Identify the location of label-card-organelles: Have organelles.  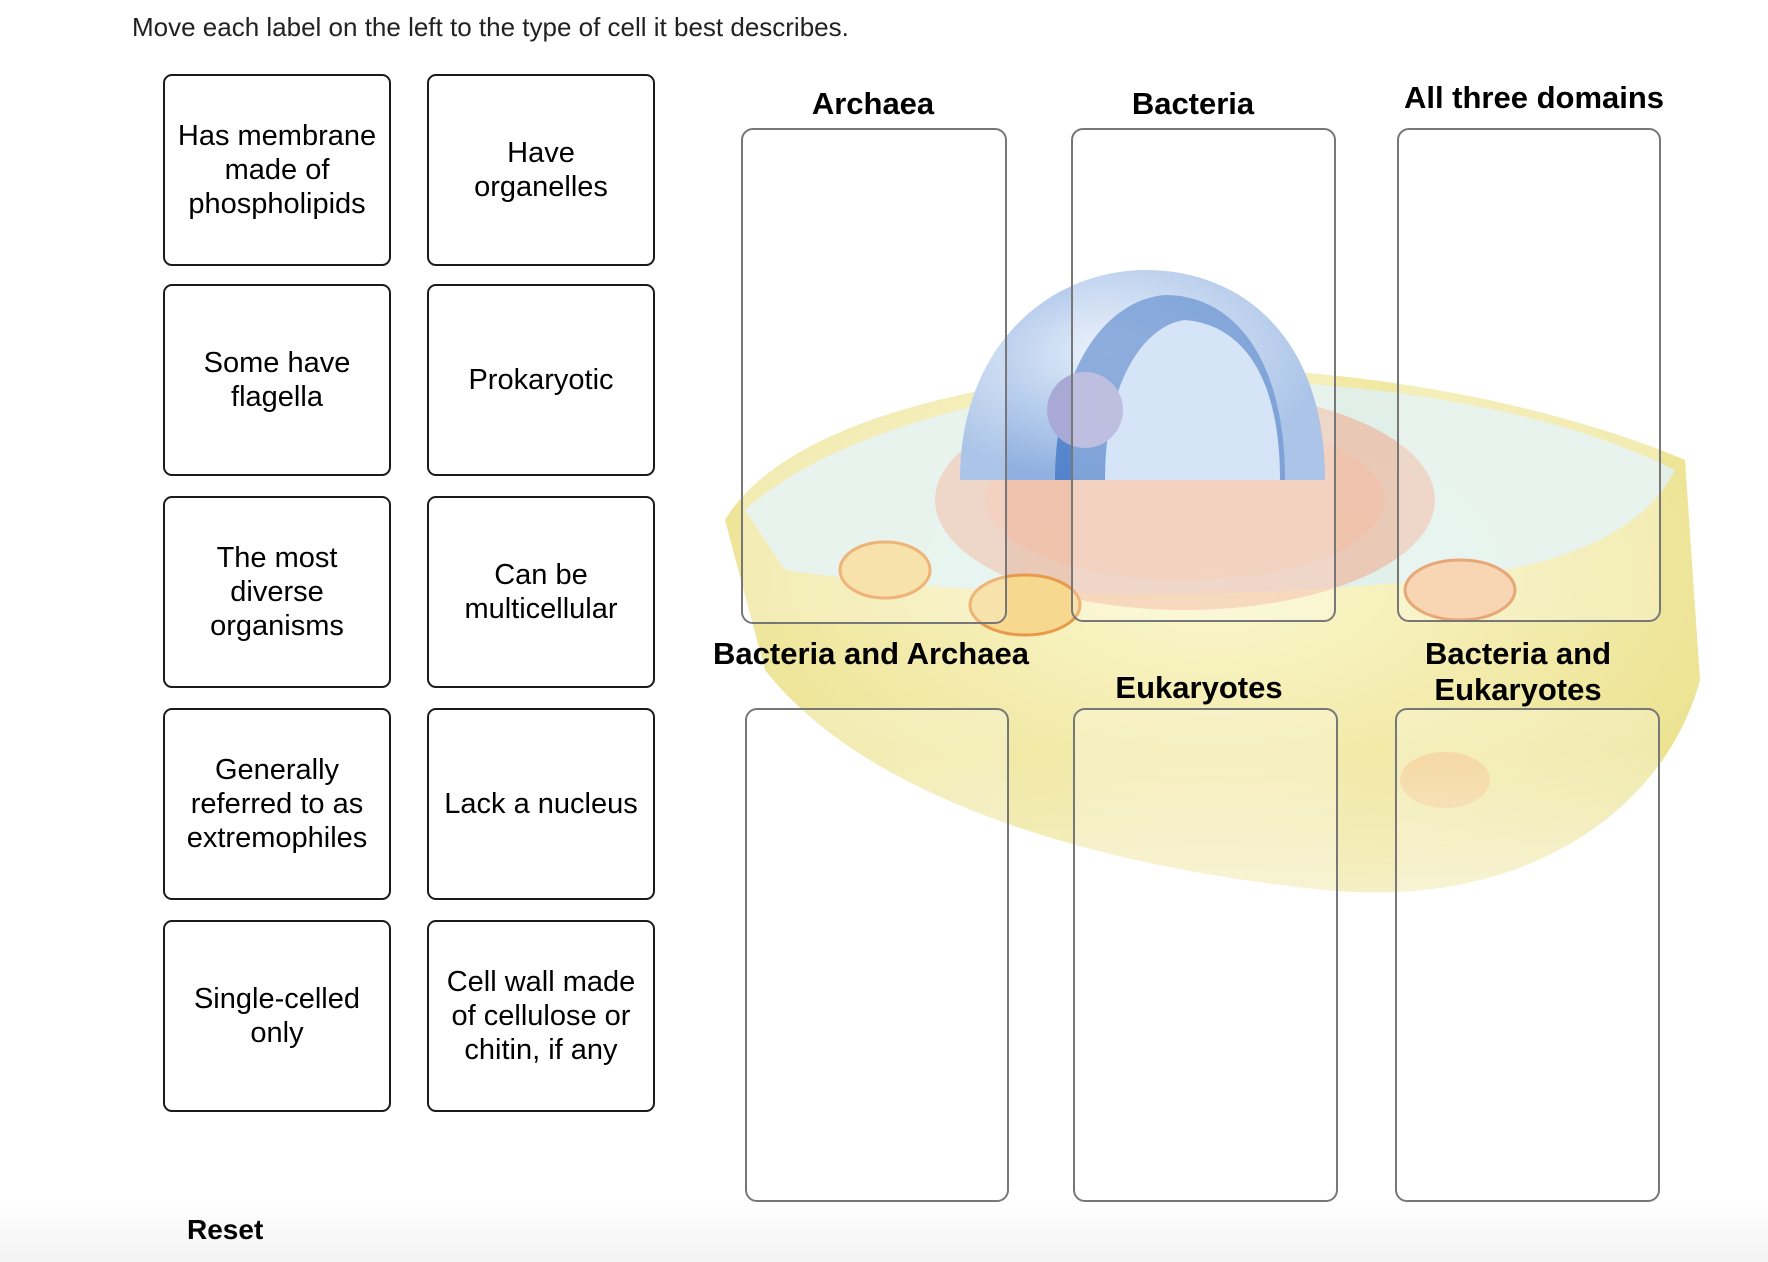
(541, 170).